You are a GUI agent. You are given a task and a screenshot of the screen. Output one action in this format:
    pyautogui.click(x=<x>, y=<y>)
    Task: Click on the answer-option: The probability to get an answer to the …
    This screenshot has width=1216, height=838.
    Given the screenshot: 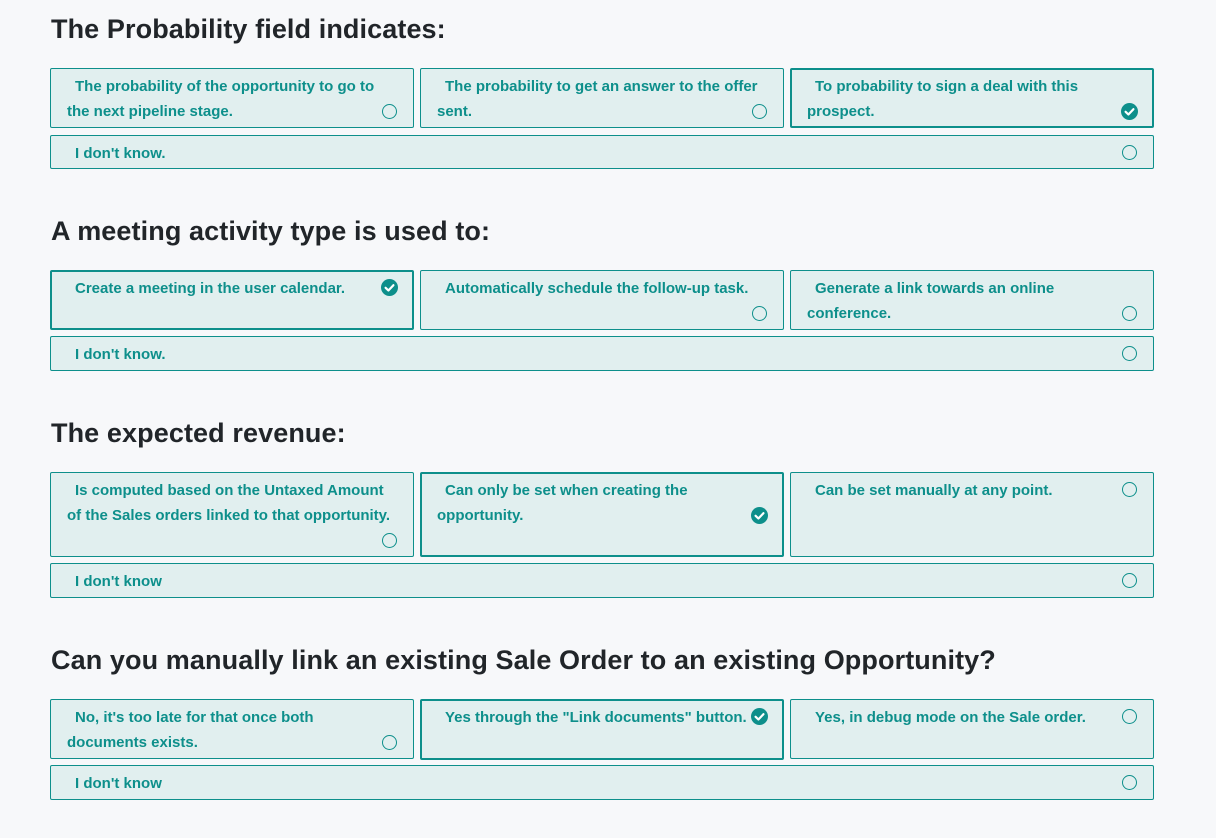 What is the action you would take?
    pyautogui.click(x=602, y=98)
    